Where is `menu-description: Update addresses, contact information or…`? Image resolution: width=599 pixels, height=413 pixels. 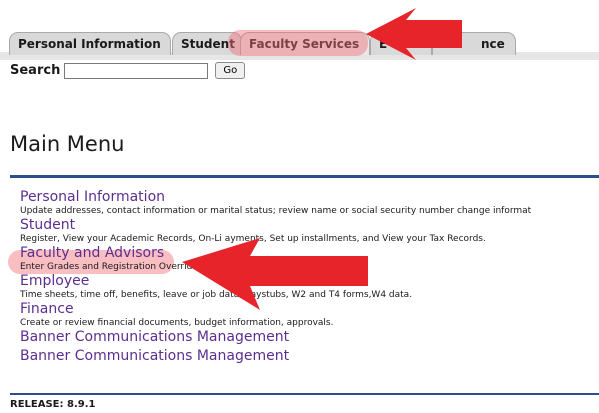
menu-description: Update addresses, contact information or… is located at coordinates (276, 211).